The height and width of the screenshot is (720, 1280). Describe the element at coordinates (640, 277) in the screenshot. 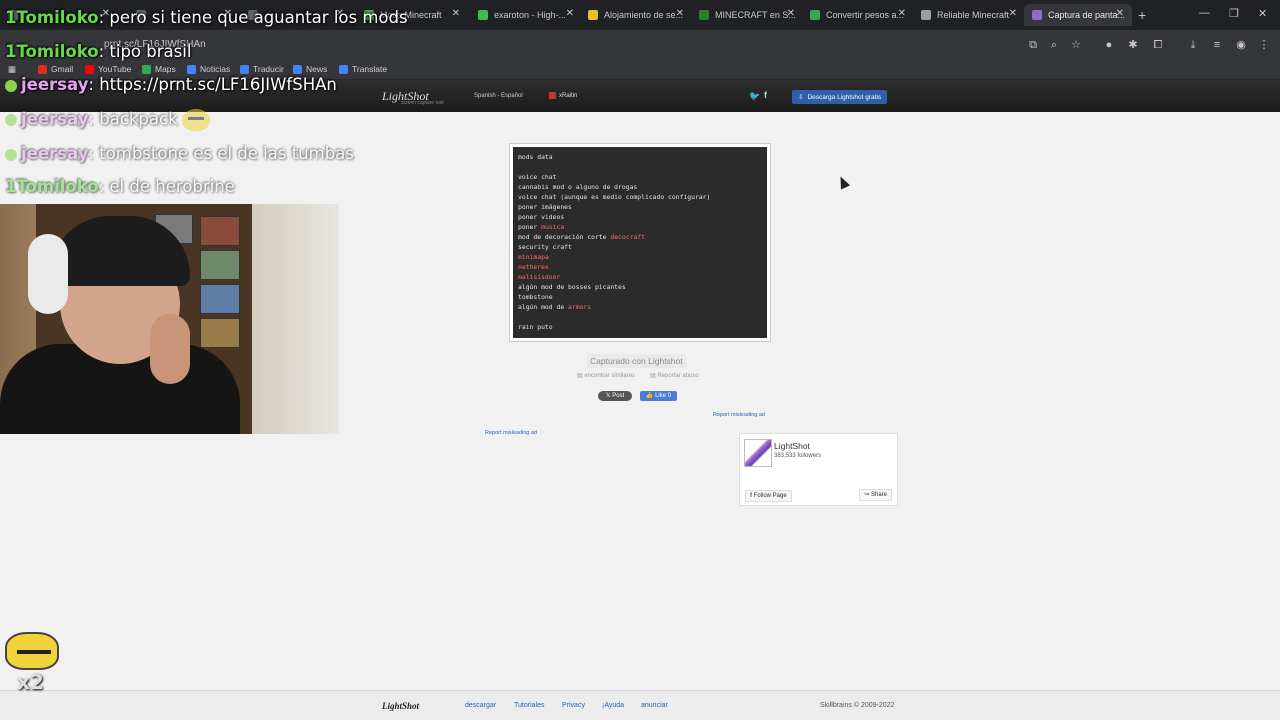

I see `screenshot-text-line: malisisdoor` at that location.